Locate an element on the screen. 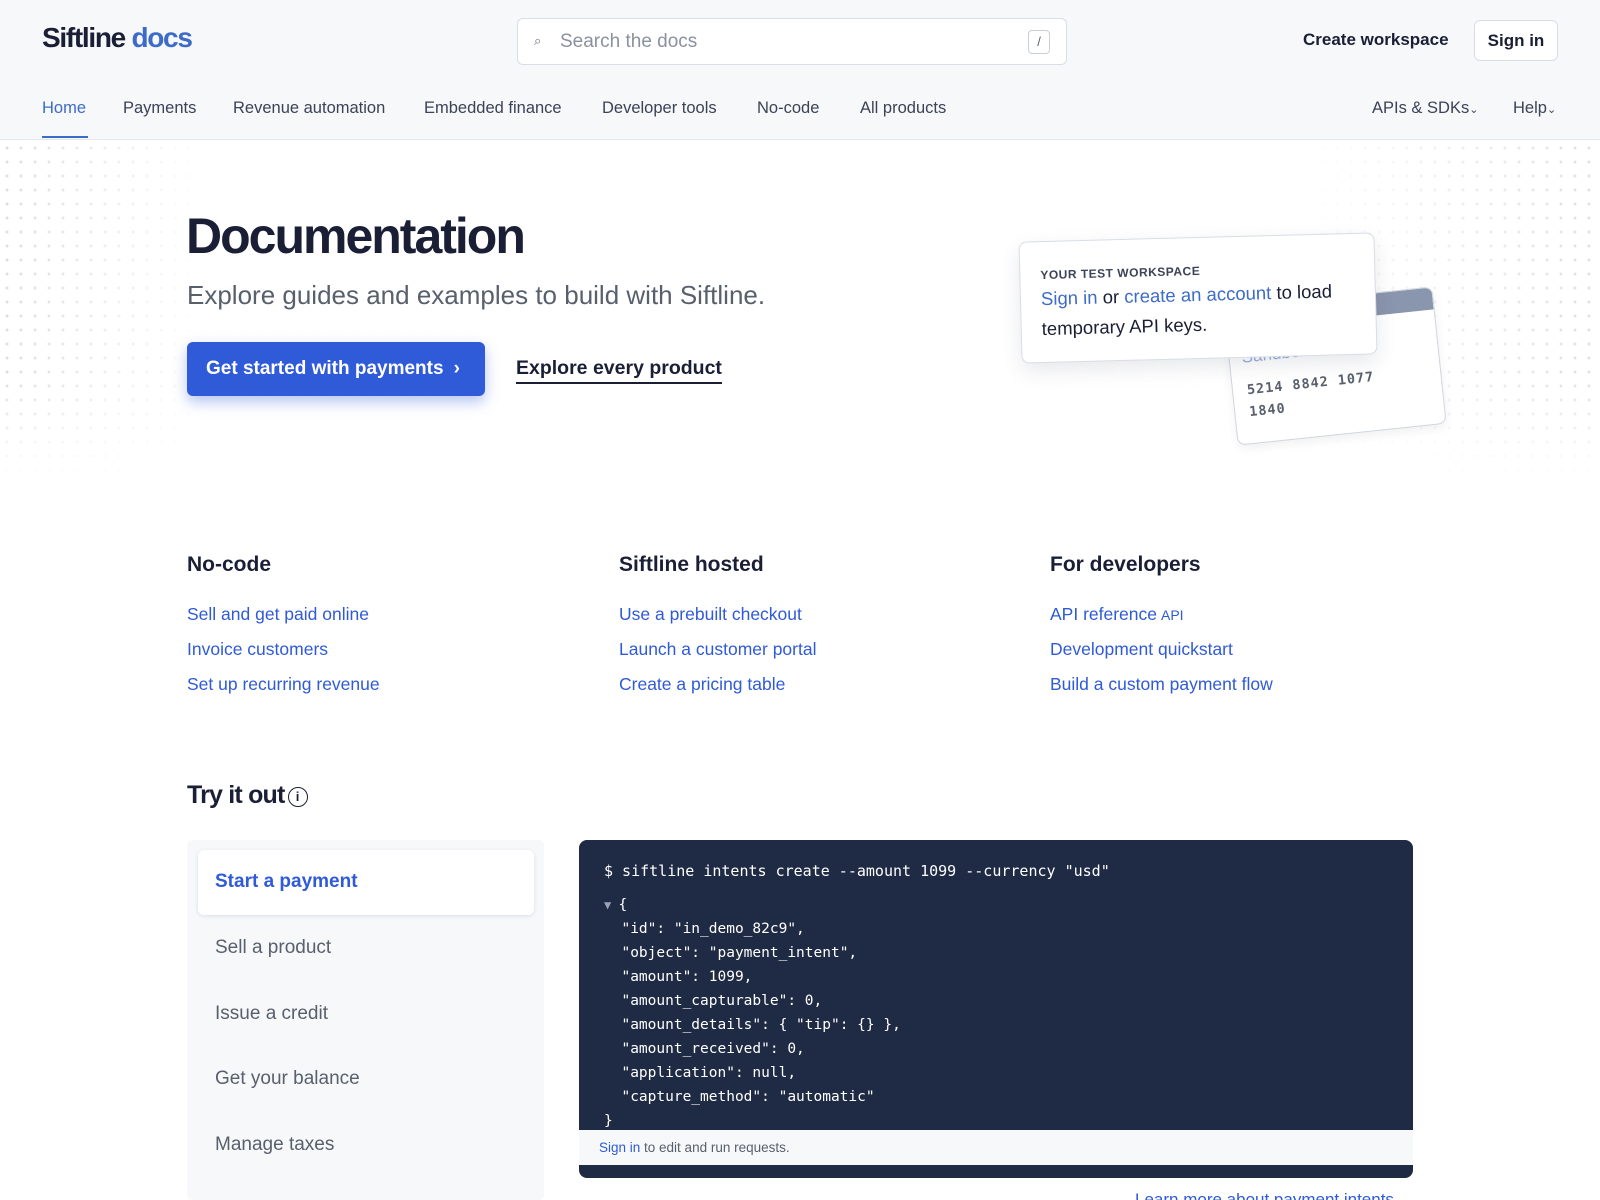  json-line: "id": "in_demo_82c9", is located at coordinates (704, 929).